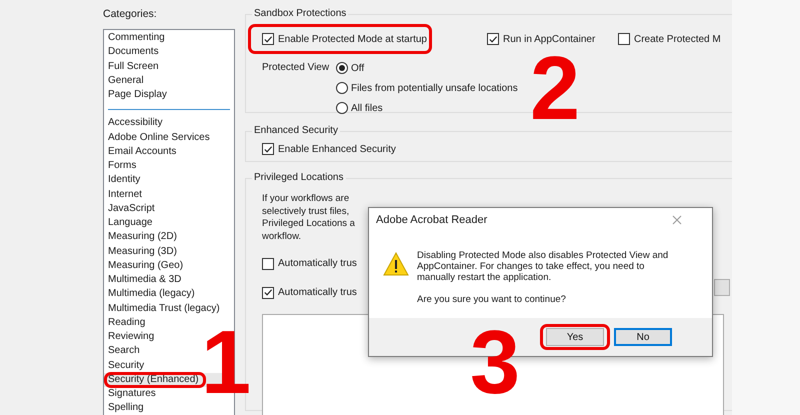  I want to click on protected-view-label: Protected View, so click(296, 68).